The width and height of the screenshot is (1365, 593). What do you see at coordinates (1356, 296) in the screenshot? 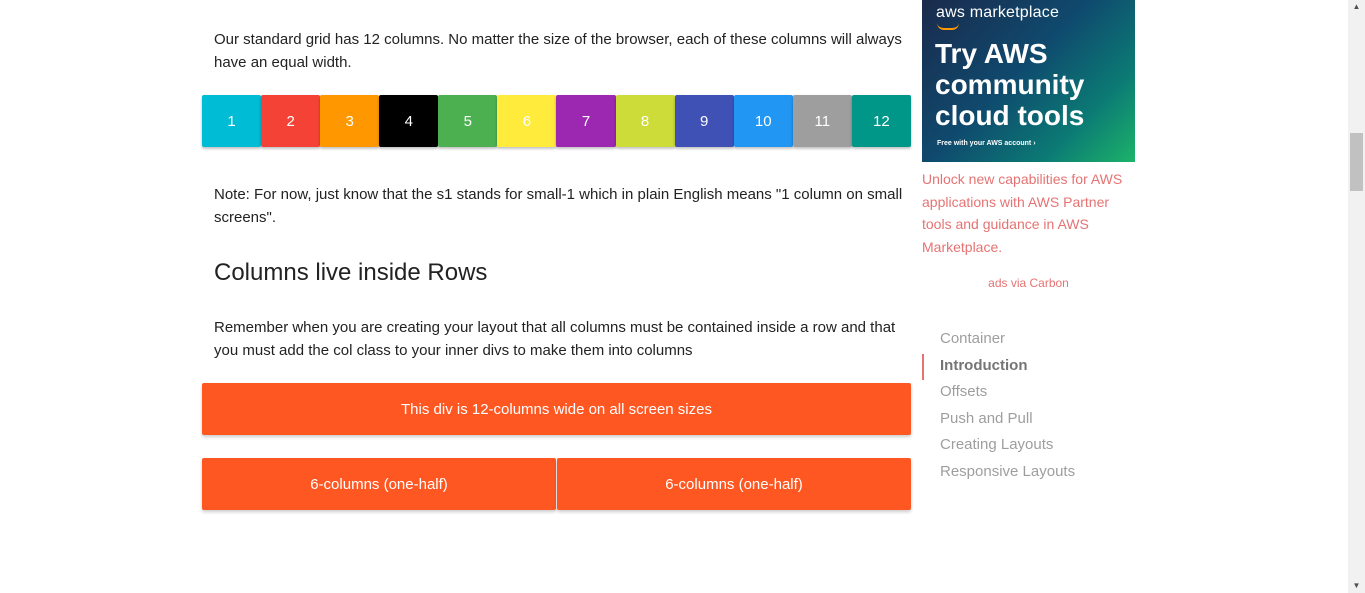
I see `vertical-scrollbar: ▲ ▼` at bounding box center [1356, 296].